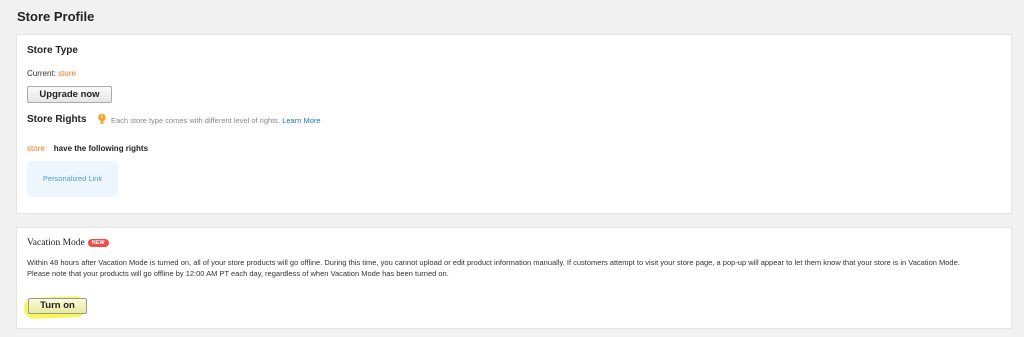 The width and height of the screenshot is (1024, 337). Describe the element at coordinates (57, 119) in the screenshot. I see `store-rights-title: Store Rights` at that location.